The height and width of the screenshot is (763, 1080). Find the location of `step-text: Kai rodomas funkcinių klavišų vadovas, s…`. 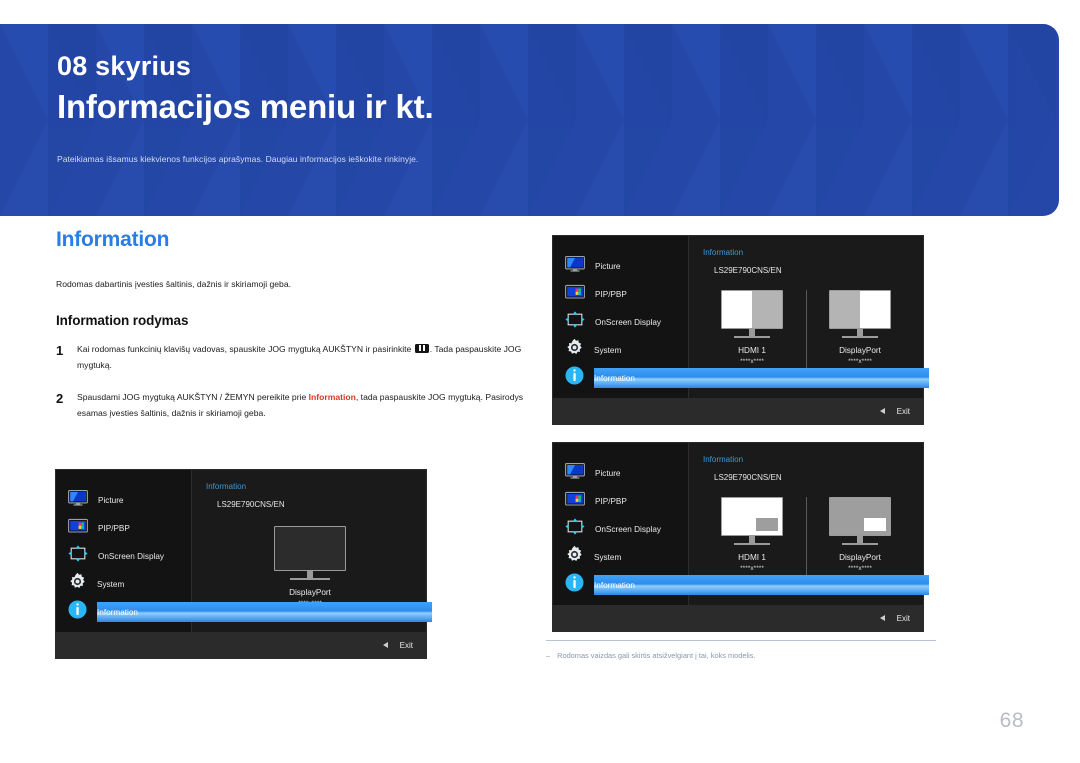

step-text: Kai rodomas funkcinių klavišų vadovas, s… is located at coordinates (301, 358).